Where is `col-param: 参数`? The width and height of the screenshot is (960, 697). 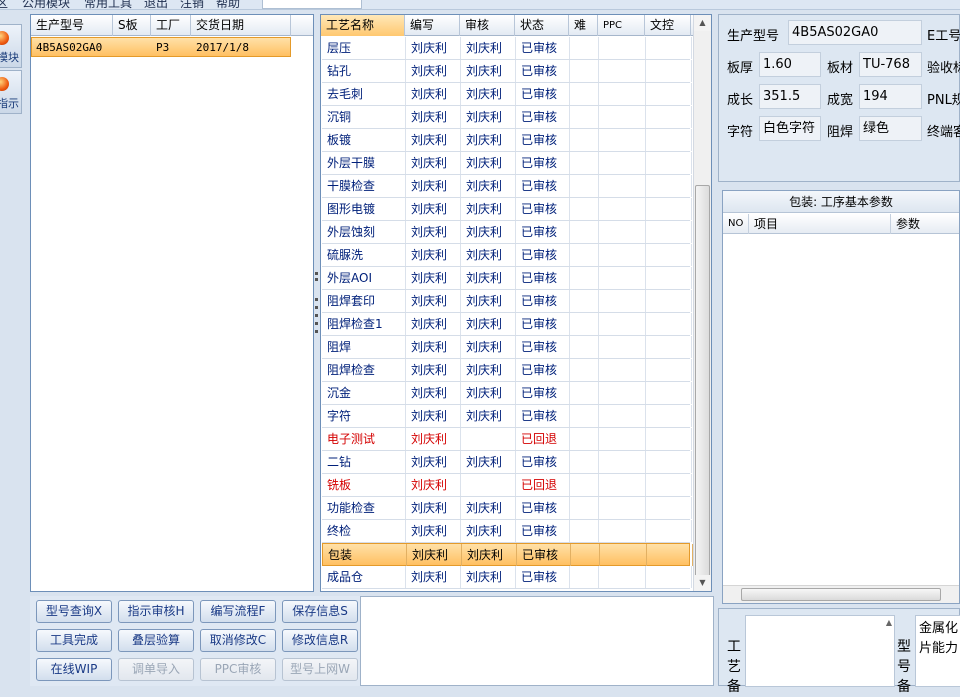
col-param: 参数 is located at coordinates (925, 224).